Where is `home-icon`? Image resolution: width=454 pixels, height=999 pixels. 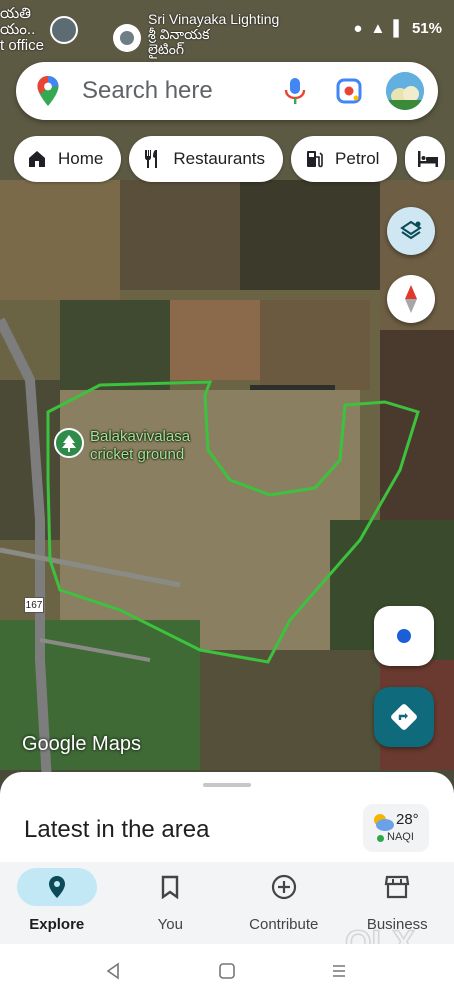
home-icon is located at coordinates (37, 159).